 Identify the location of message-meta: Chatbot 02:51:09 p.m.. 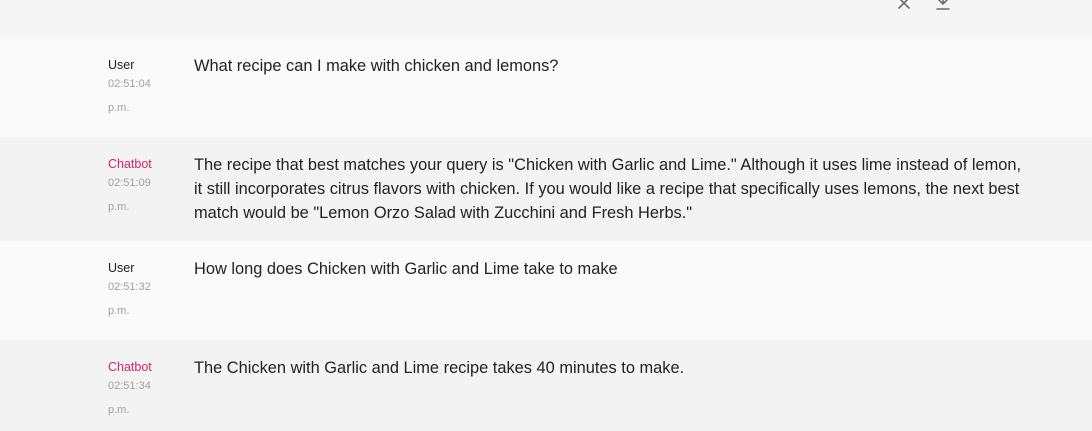
(143, 188).